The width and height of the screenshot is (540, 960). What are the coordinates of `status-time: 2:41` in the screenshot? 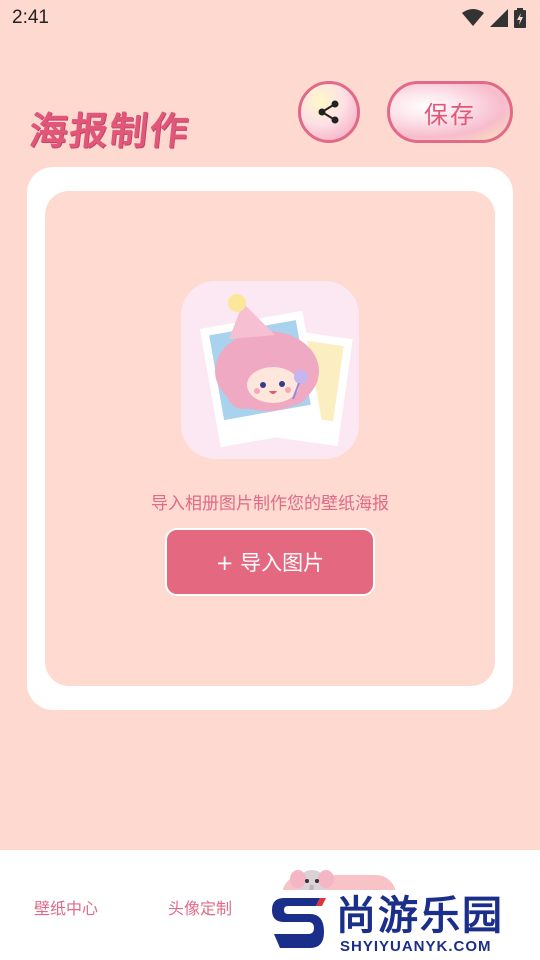 It's located at (30, 17).